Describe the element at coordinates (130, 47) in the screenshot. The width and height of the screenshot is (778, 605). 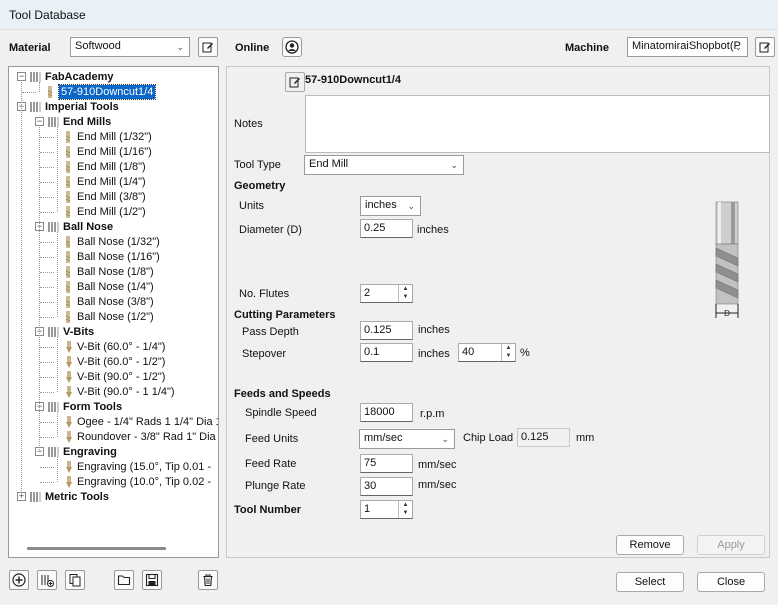
I see `material-dropdown: Softwood ⌄` at that location.